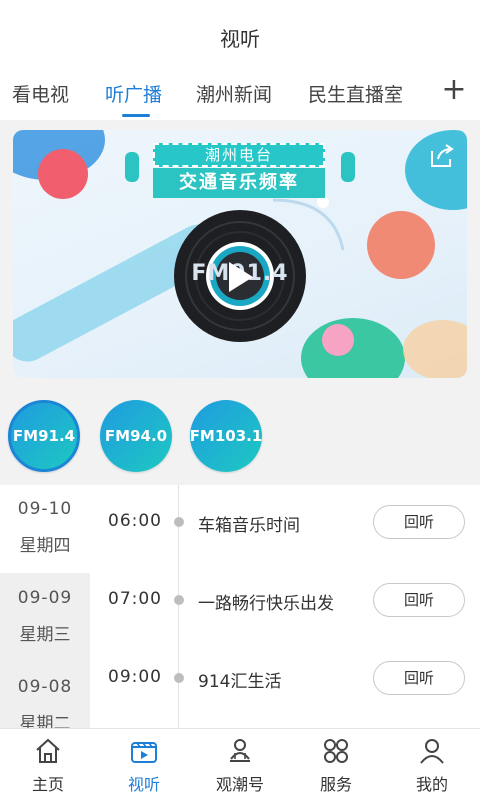  Describe the element at coordinates (45, 546) in the screenshot. I see `weekday-label: 星期四` at that location.